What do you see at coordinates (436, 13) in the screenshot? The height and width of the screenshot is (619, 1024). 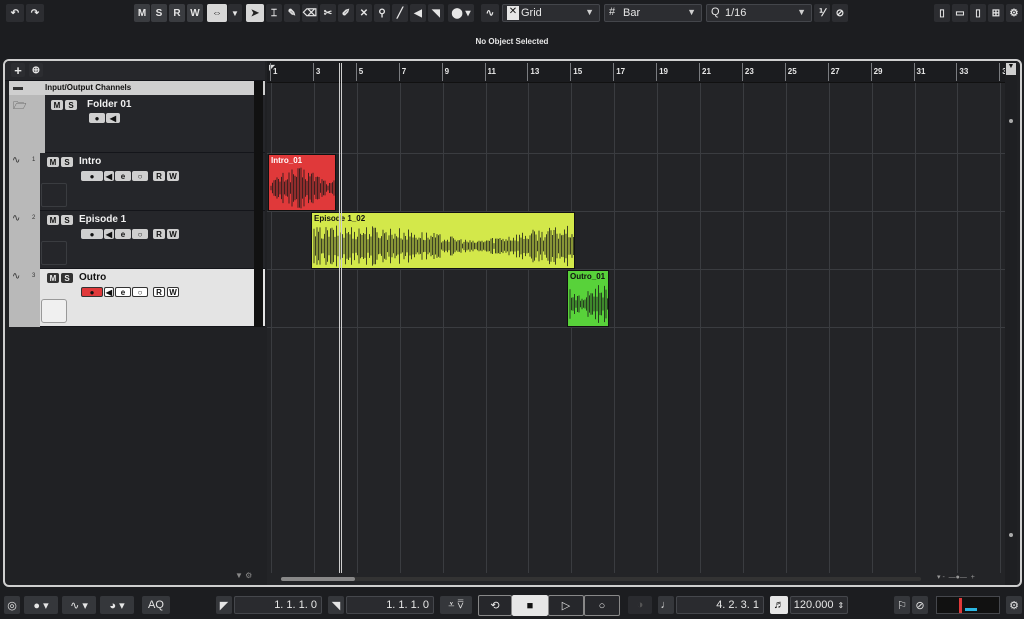 I see `color-tool: ◥` at bounding box center [436, 13].